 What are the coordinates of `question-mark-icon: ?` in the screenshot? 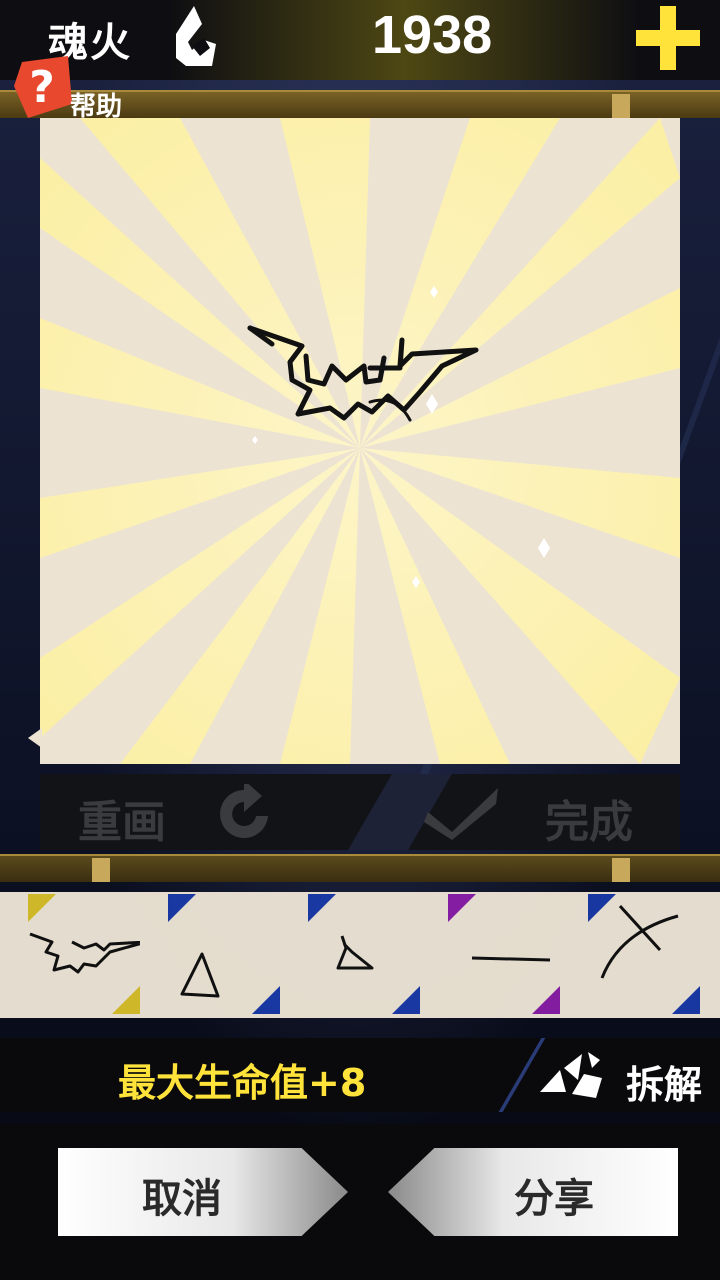 It's located at (43, 87).